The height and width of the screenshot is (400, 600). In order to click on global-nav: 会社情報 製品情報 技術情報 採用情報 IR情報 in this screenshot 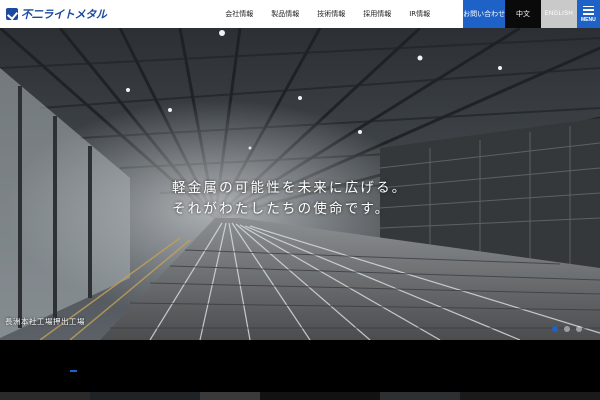, I will do `click(325, 14)`.